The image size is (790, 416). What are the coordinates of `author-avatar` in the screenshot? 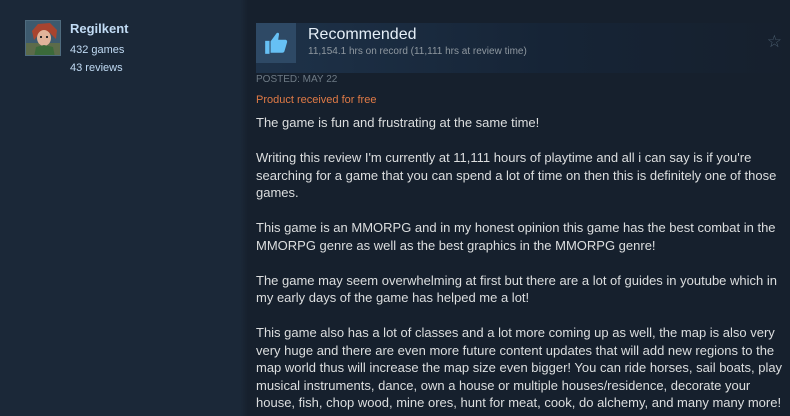 It's located at (43, 38).